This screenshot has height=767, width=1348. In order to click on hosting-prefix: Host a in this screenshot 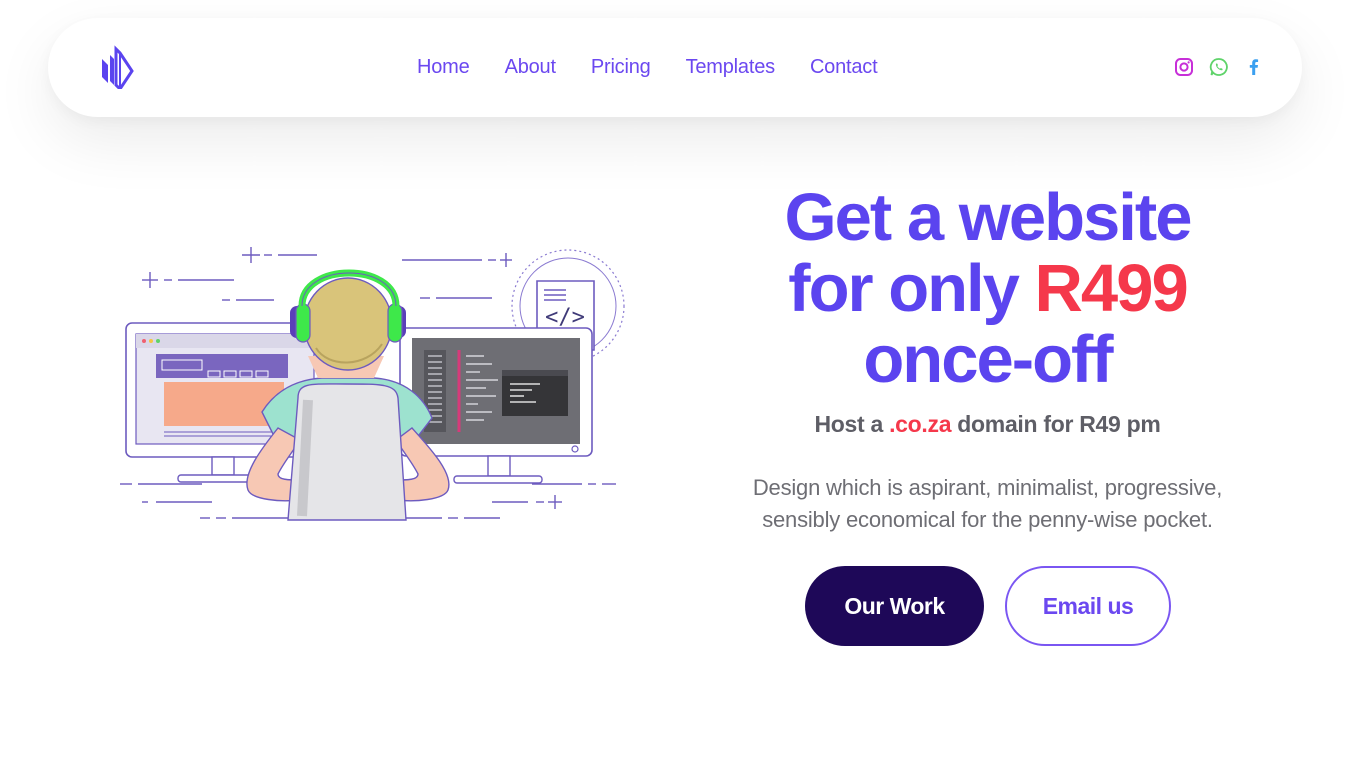, I will do `click(852, 424)`.